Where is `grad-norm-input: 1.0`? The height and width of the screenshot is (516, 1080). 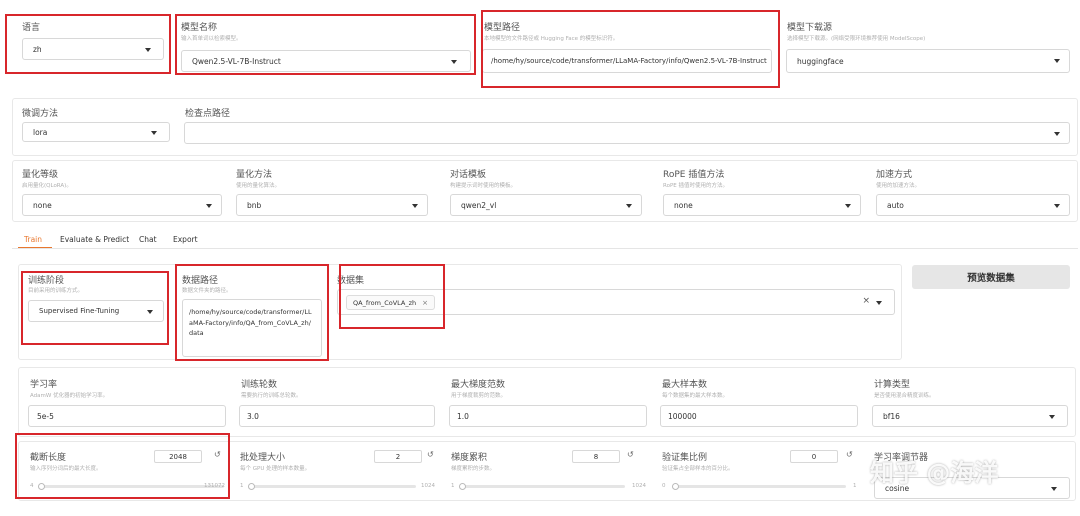
grad-norm-input: 1.0 is located at coordinates (548, 416).